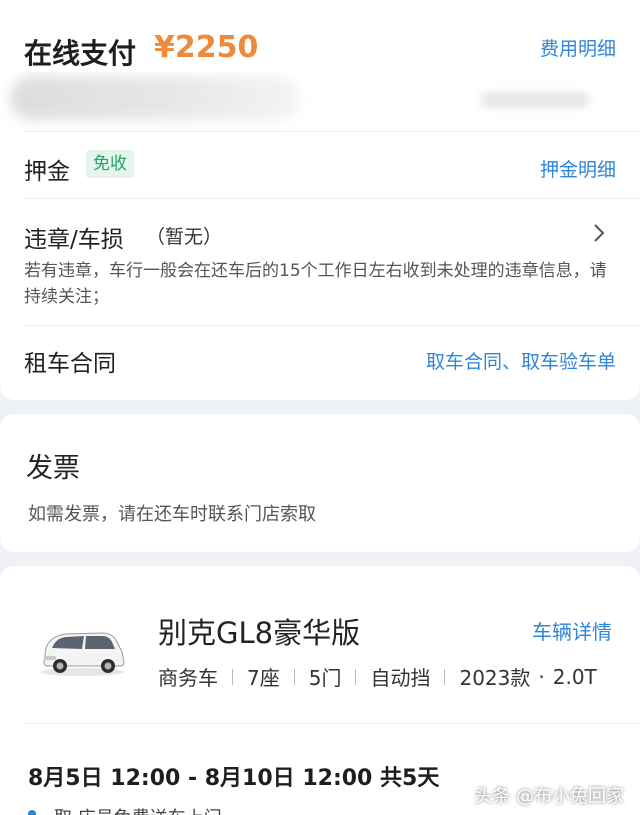  I want to click on payment-label: 在线支付, so click(80, 53).